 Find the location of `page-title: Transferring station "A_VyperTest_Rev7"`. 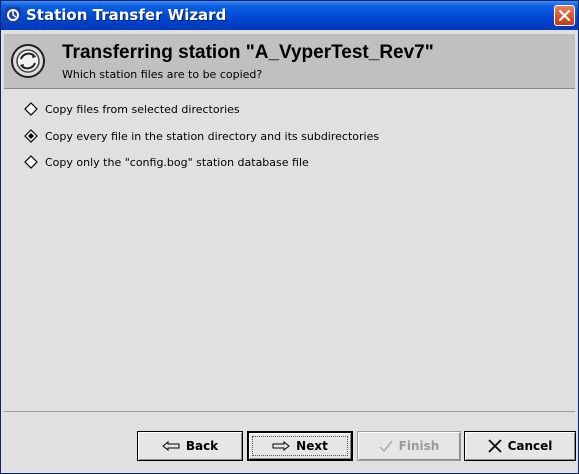

page-title: Transferring station "A_VyperTest_Rev7" is located at coordinates (248, 52).